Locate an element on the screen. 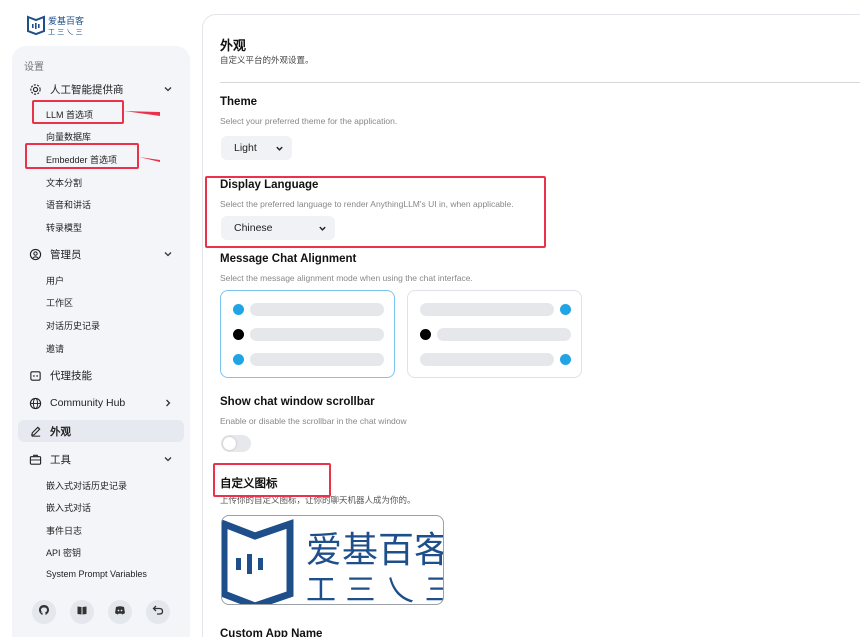 This screenshot has height=637, width=860. sidebar-subitem-system-prompt-vars: System Prompt Variables is located at coordinates (96, 574).